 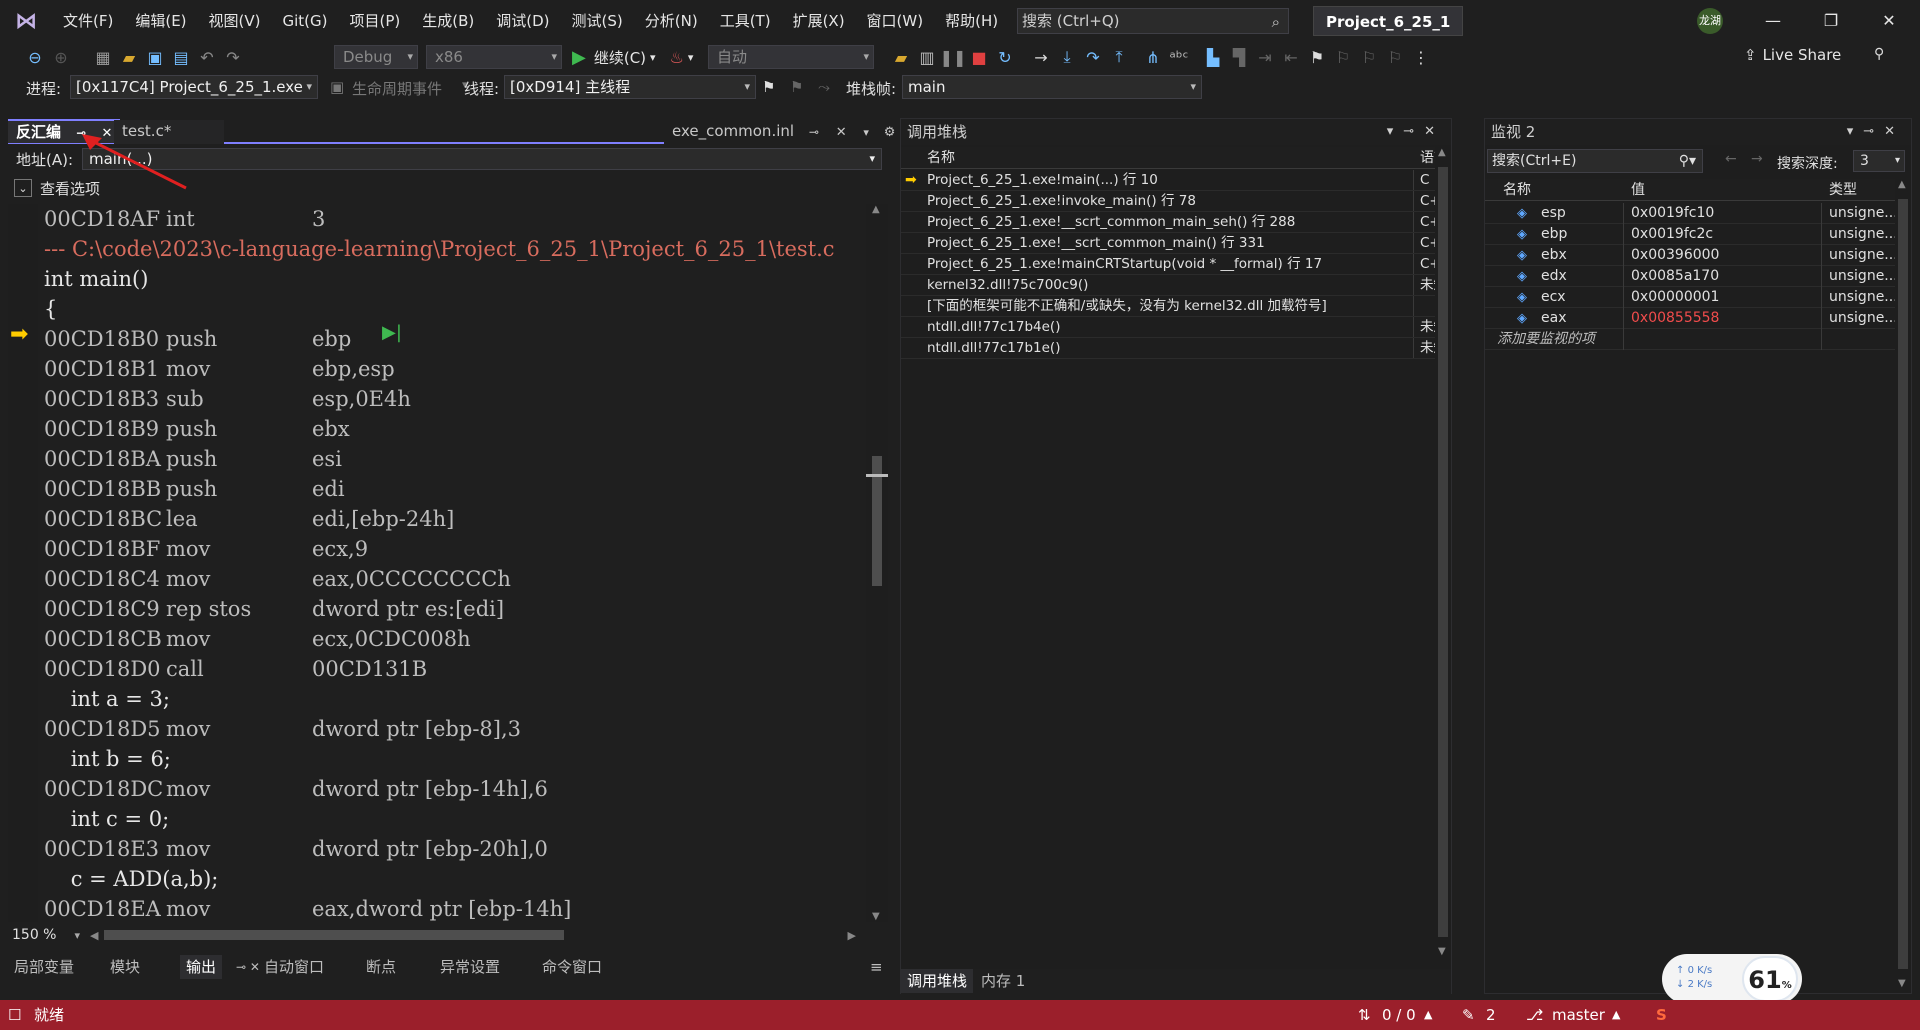 What do you see at coordinates (334, 935) in the screenshot?
I see `horizontal-scroll-thumb` at bounding box center [334, 935].